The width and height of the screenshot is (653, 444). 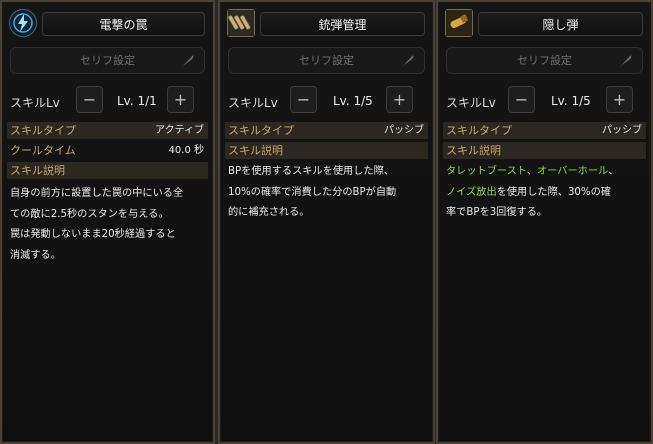 I want to click on desc-line: タレットブースト、オーバーホール、, so click(x=544, y=172).